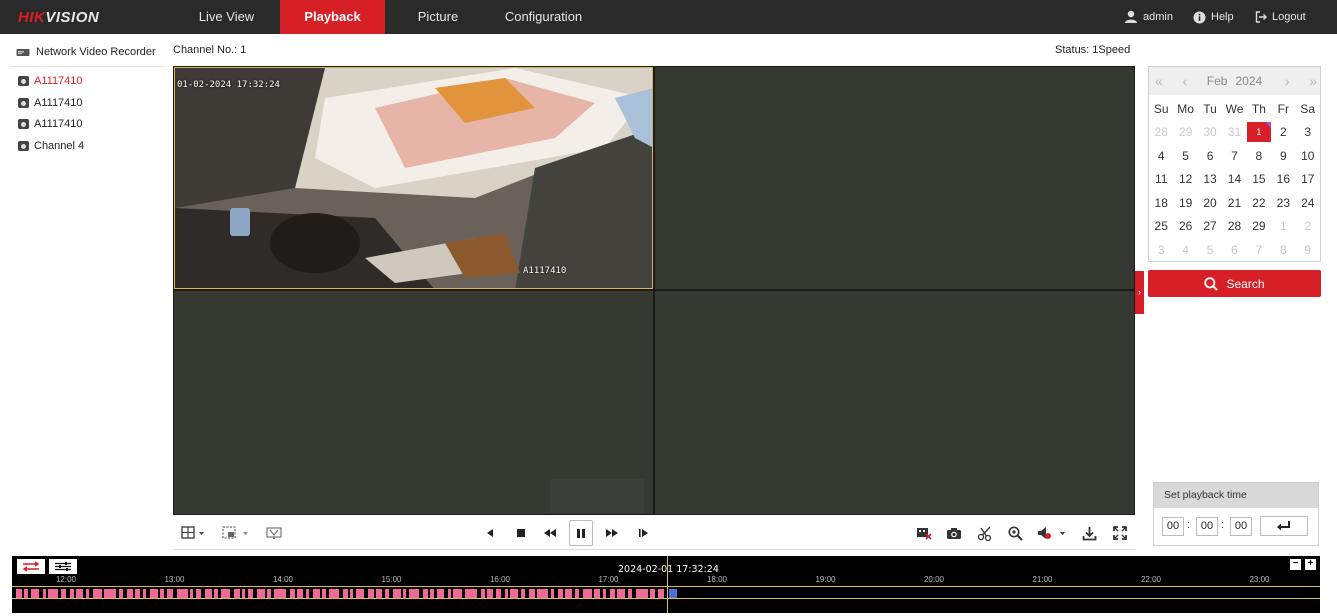 The image size is (1337, 616). Describe the element at coordinates (237, 533) in the screenshot. I see `zoom-region-button` at that location.